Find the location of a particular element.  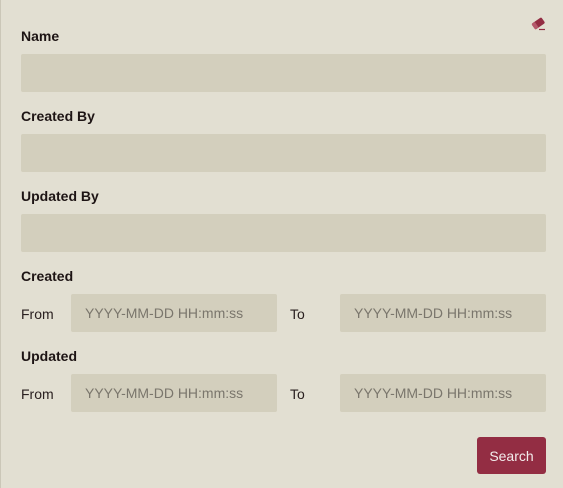

created-from-input is located at coordinates (174, 313).